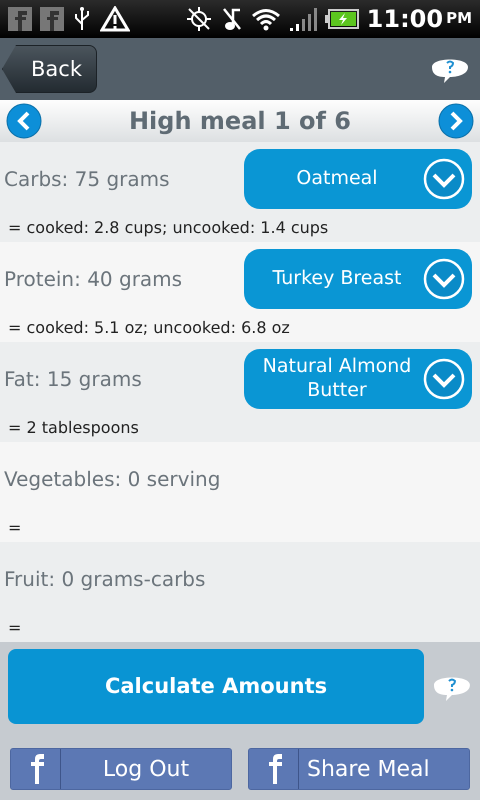 Image resolution: width=480 pixels, height=800 pixels. I want to click on amount-text: = cooked: 2.8 cups; uncooked: 1.4 cups, so click(168, 228).